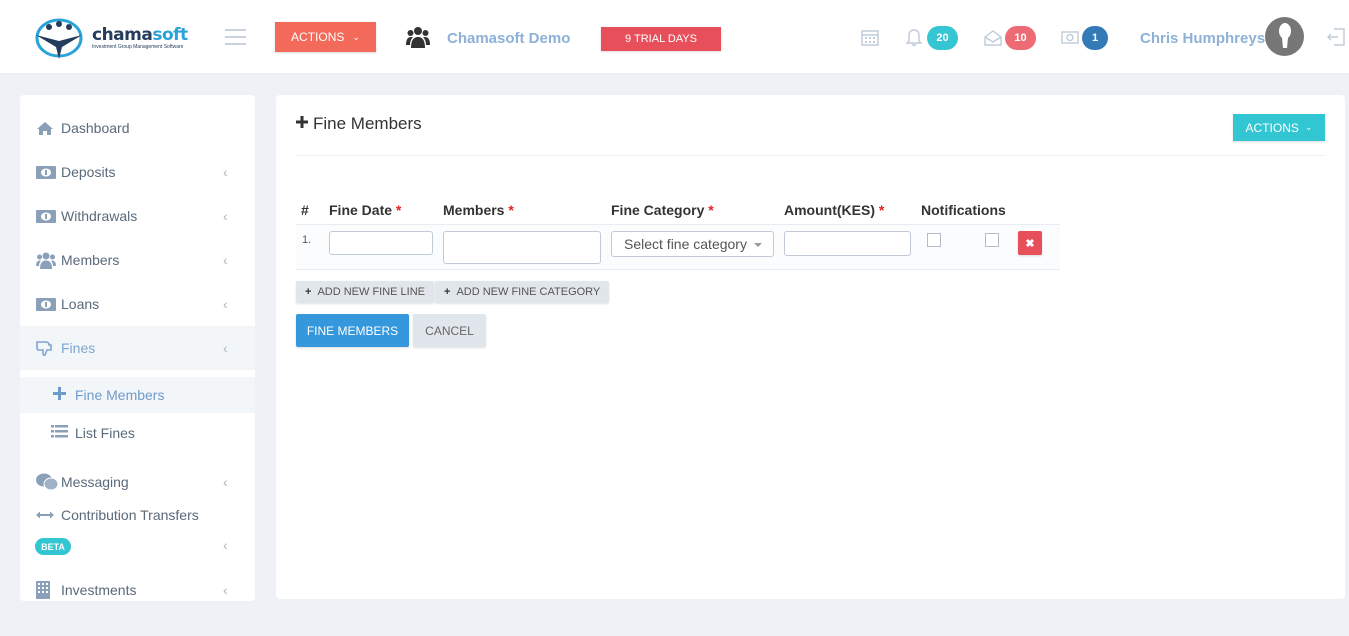  What do you see at coordinates (137, 304) in the screenshot?
I see `sidebar-item-loans: Loans ‹` at bounding box center [137, 304].